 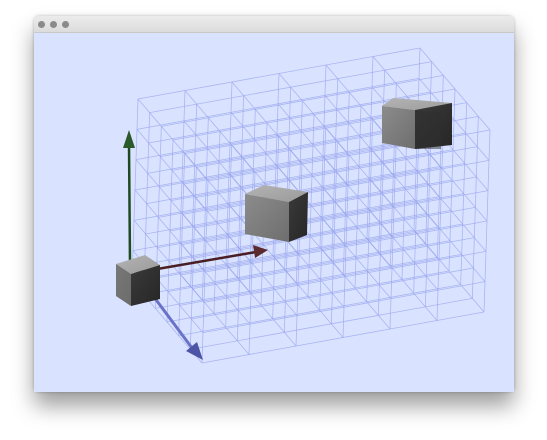 I want to click on close-button-icon, so click(x=41, y=24).